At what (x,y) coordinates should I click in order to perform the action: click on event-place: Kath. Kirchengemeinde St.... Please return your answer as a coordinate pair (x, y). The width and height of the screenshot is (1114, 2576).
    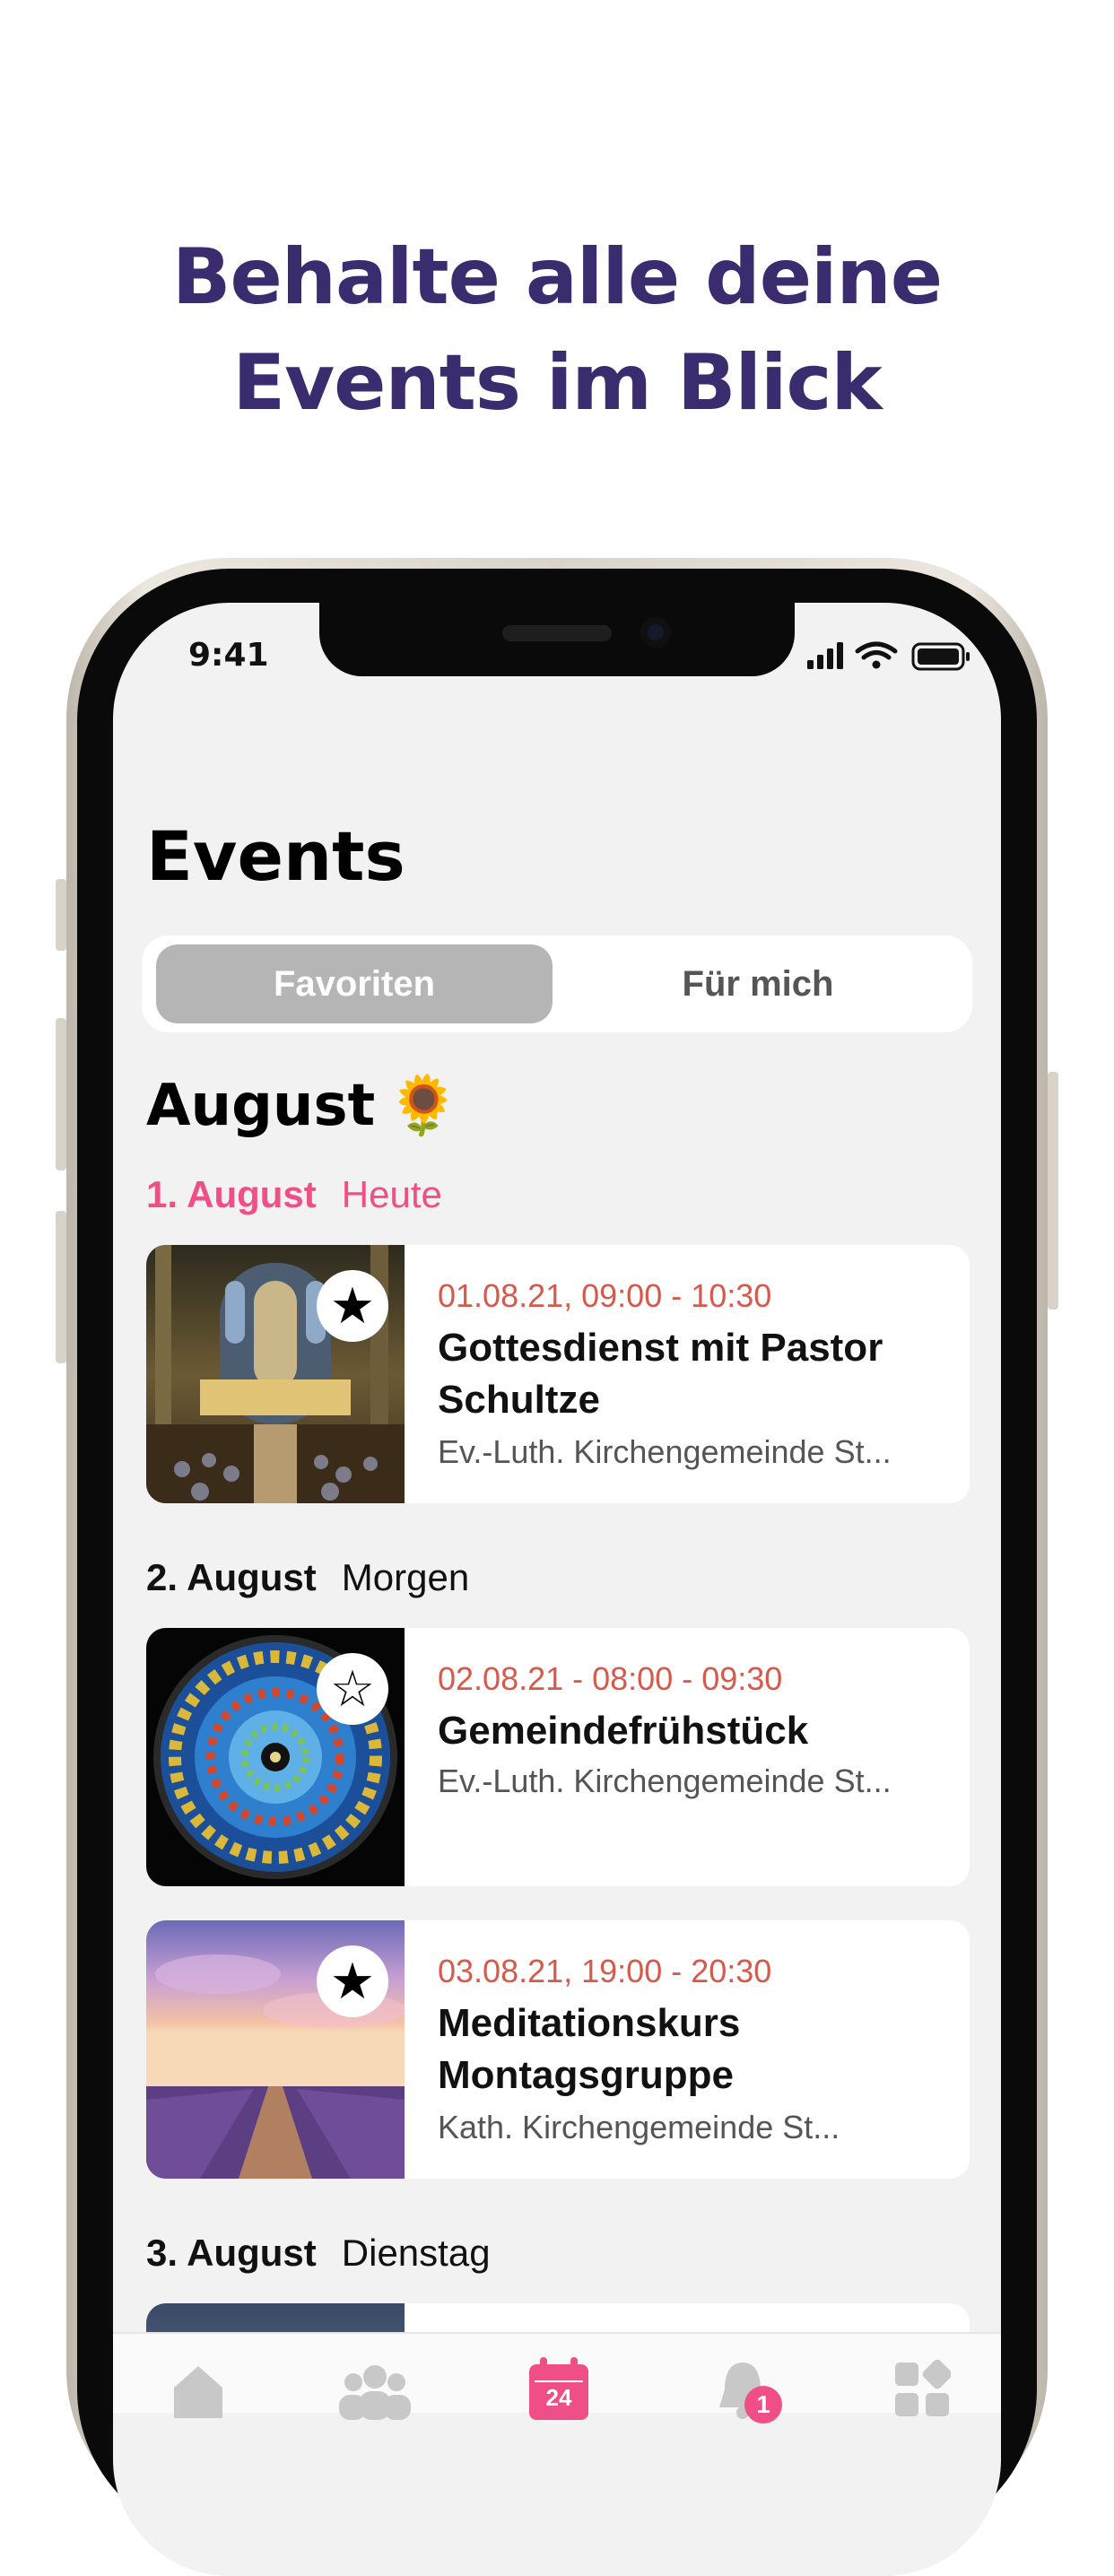
    Looking at the image, I should click on (639, 2127).